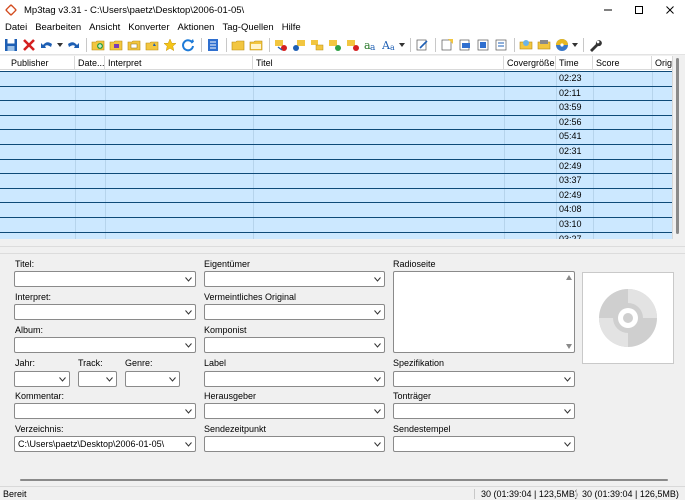 This screenshot has height=500, width=685. Describe the element at coordinates (336, 136) in the screenshot. I see `table-row: 05:41` at that location.